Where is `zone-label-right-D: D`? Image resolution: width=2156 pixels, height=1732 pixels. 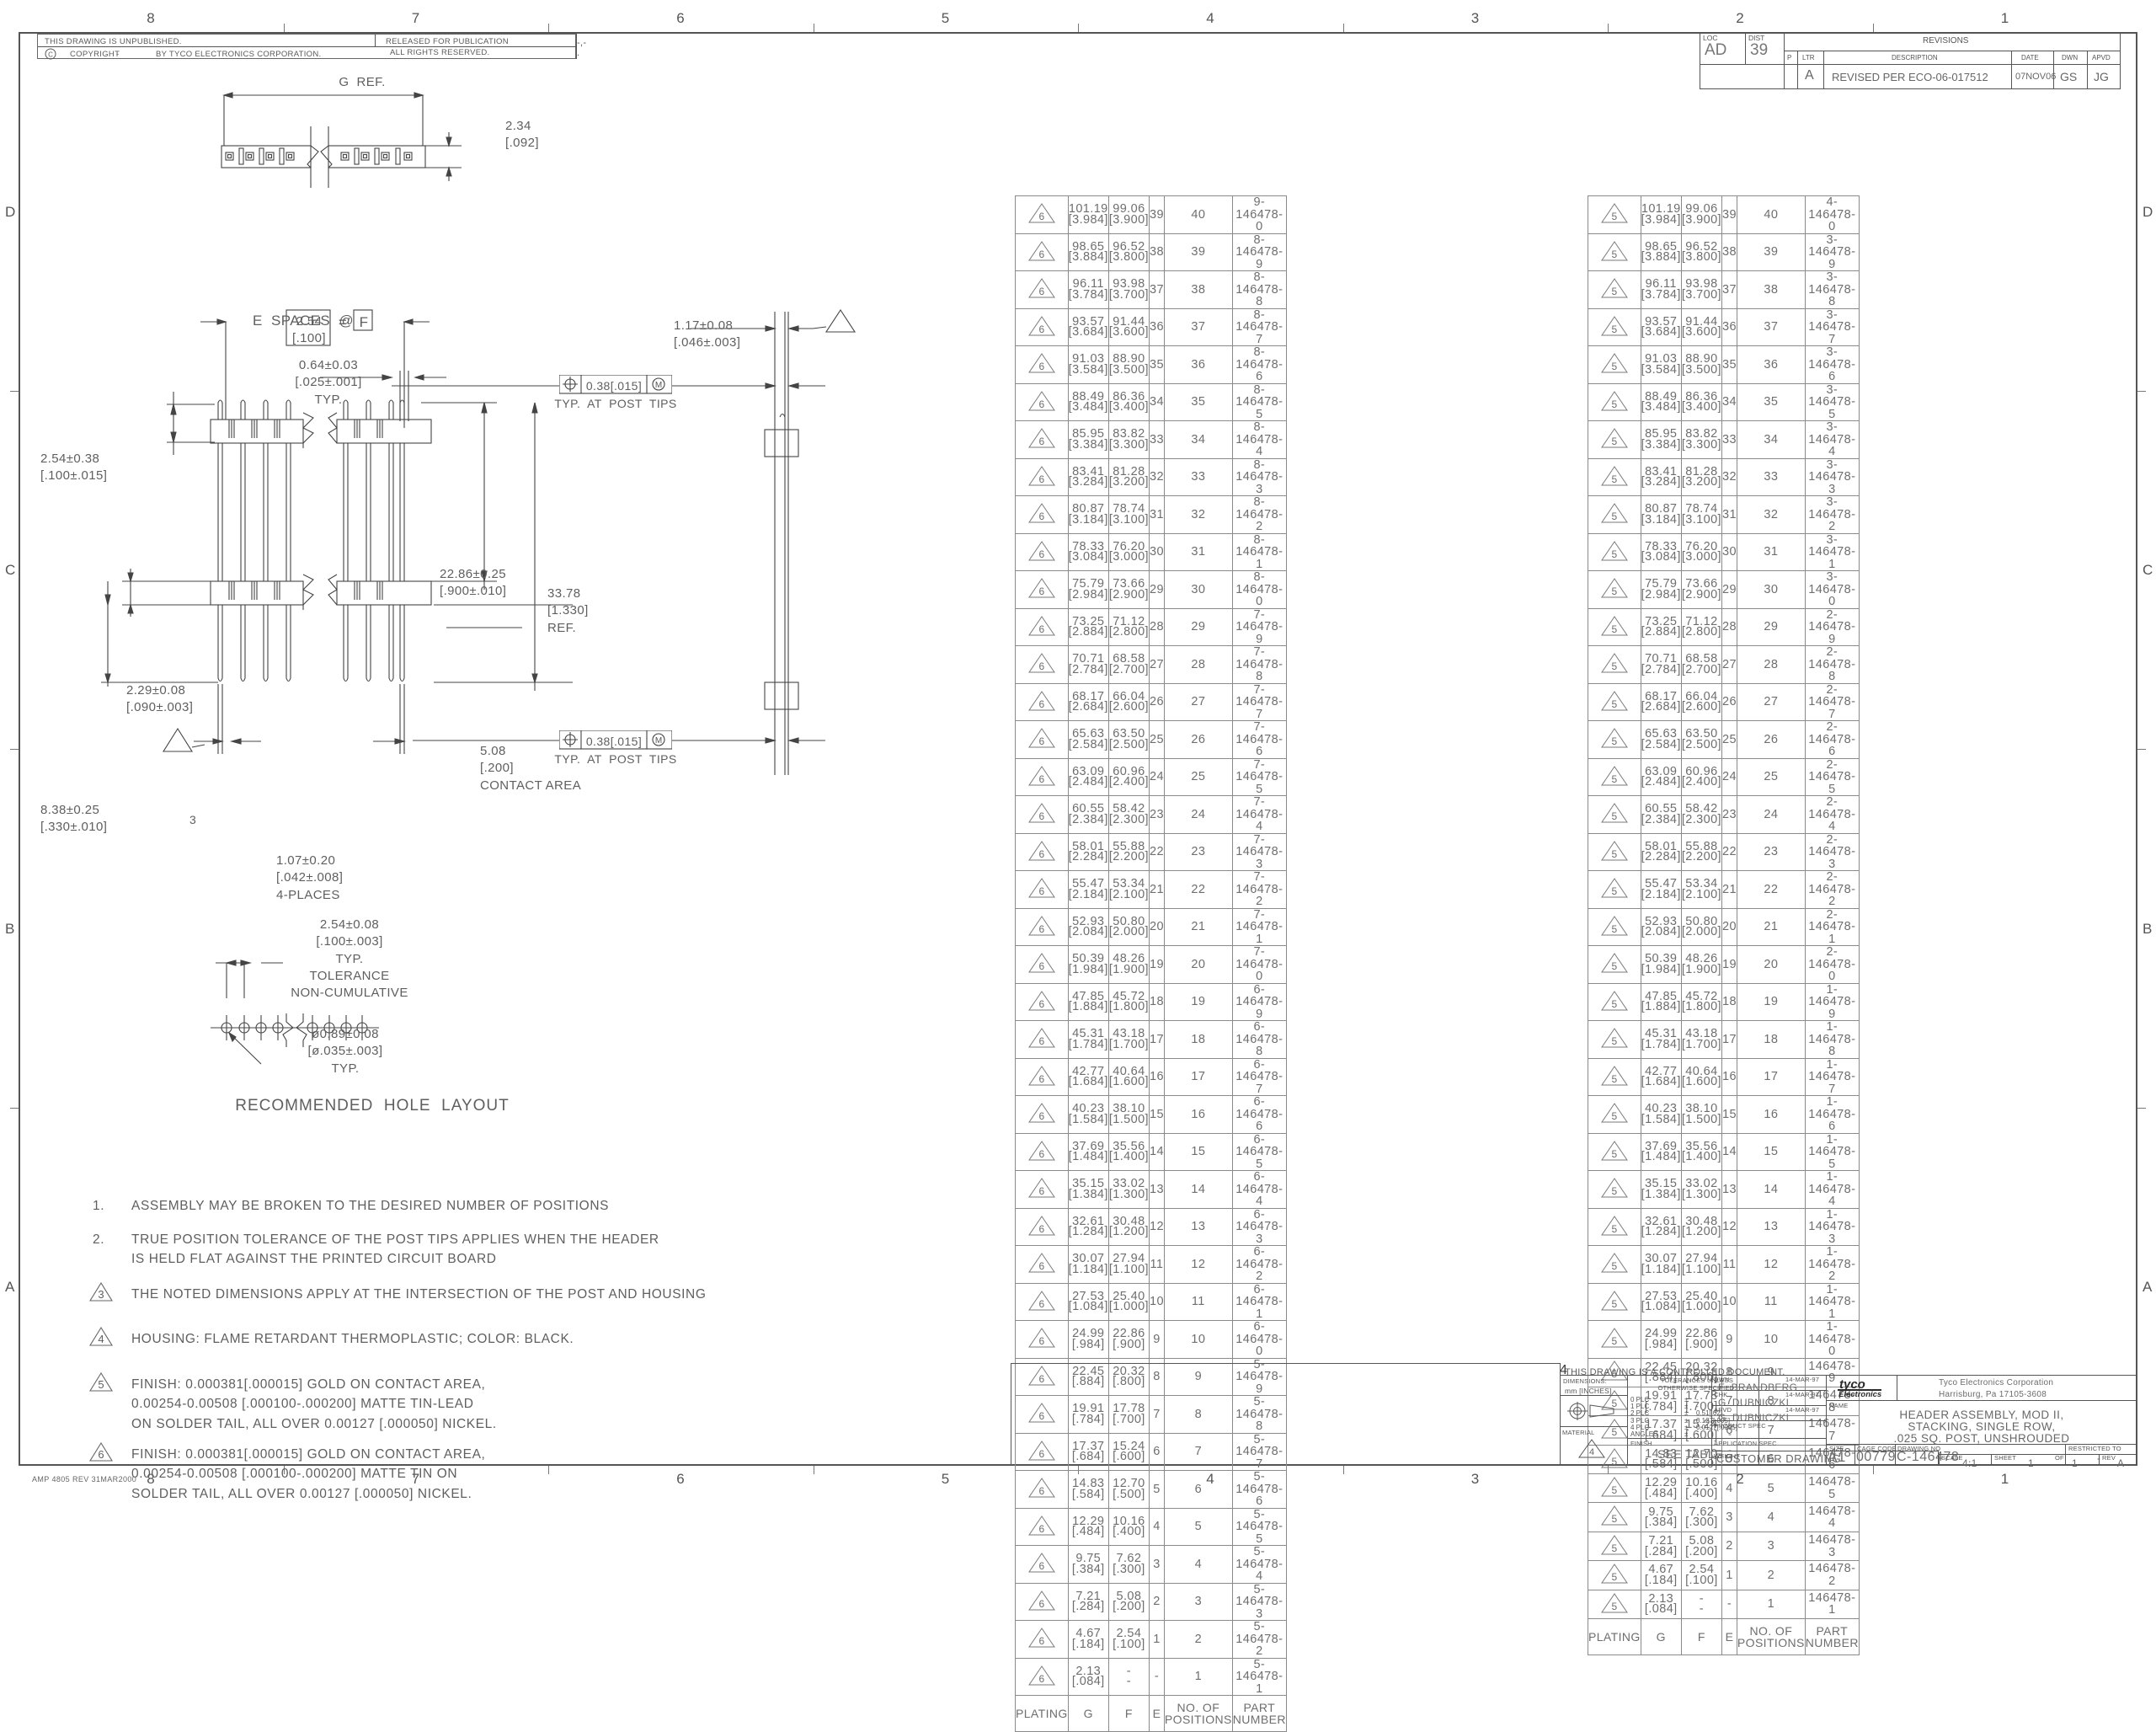
zone-label-right-D: D is located at coordinates (2148, 211).